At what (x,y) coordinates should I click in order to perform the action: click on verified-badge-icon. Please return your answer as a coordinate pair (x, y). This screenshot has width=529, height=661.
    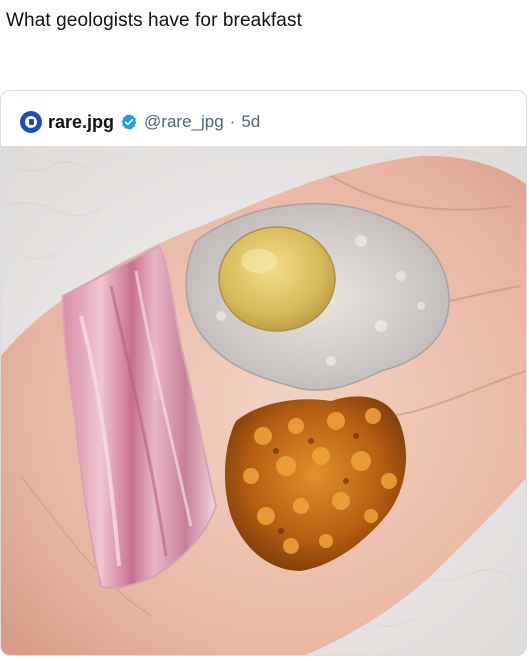
    Looking at the image, I should click on (129, 122).